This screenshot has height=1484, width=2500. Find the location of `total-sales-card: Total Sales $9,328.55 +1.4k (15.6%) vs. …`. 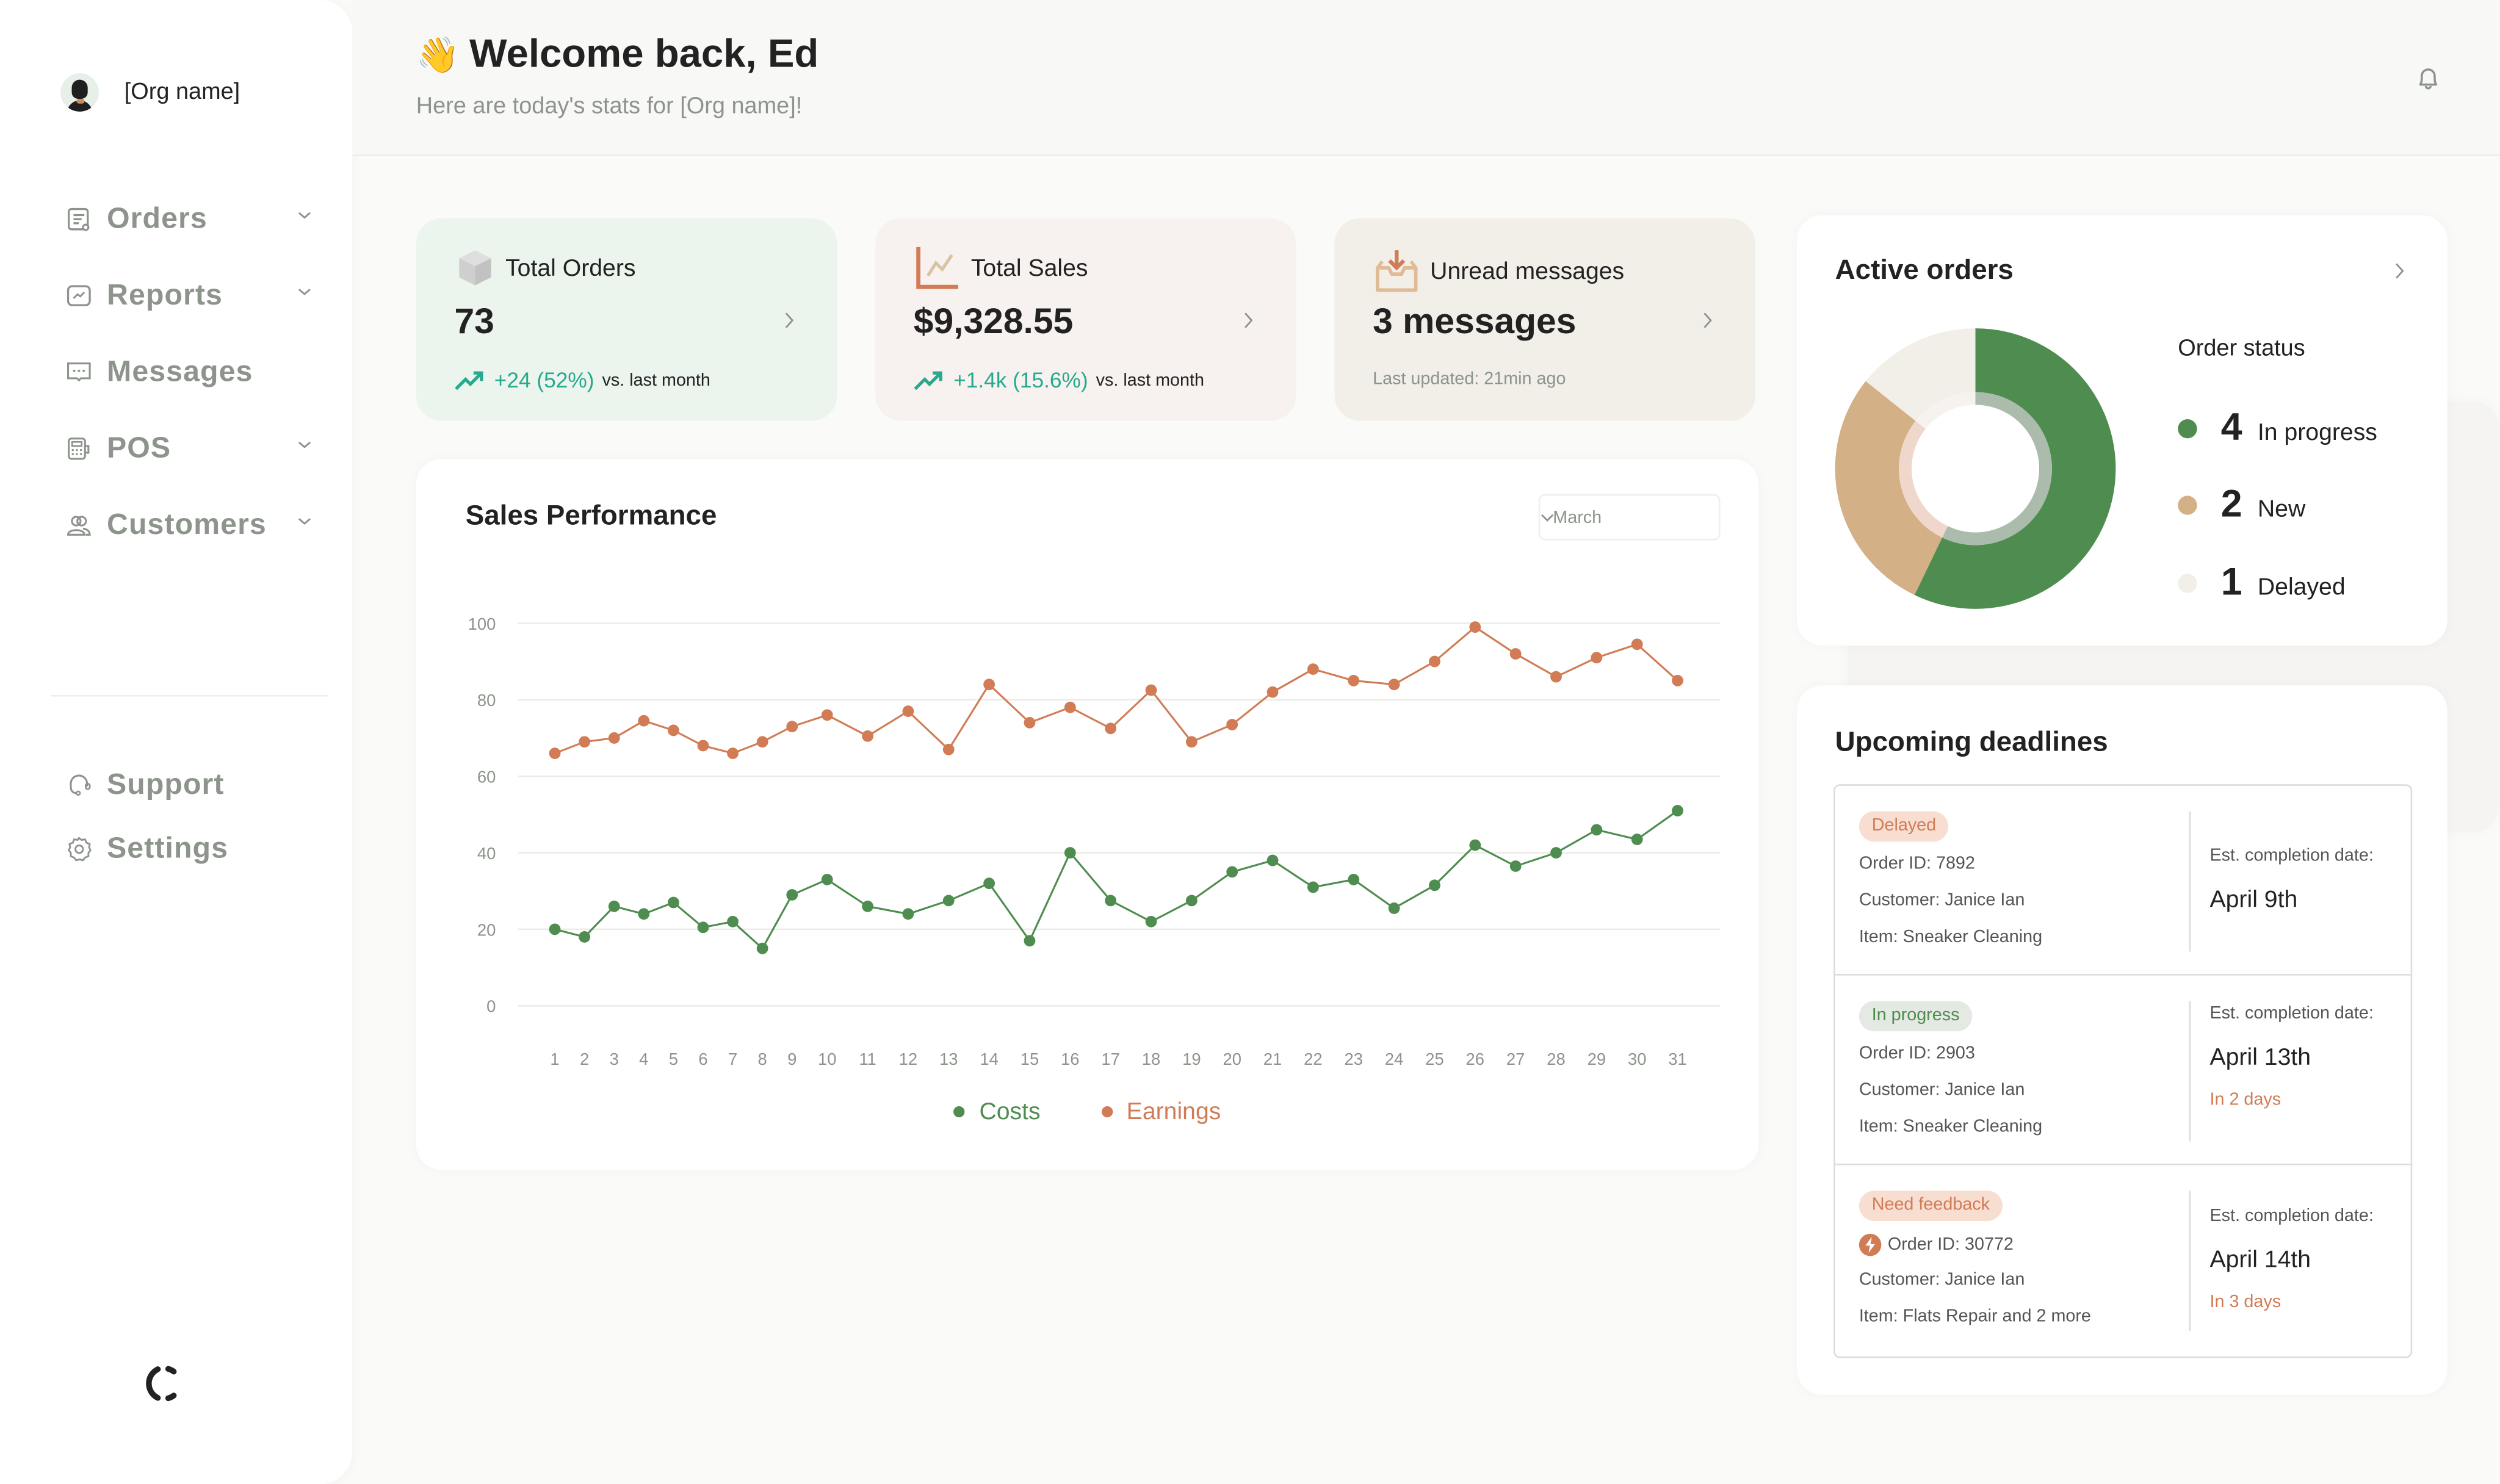

total-sales-card: Total Sales $9,328.55 +1.4k (15.6%) vs. … is located at coordinates (1085, 319).